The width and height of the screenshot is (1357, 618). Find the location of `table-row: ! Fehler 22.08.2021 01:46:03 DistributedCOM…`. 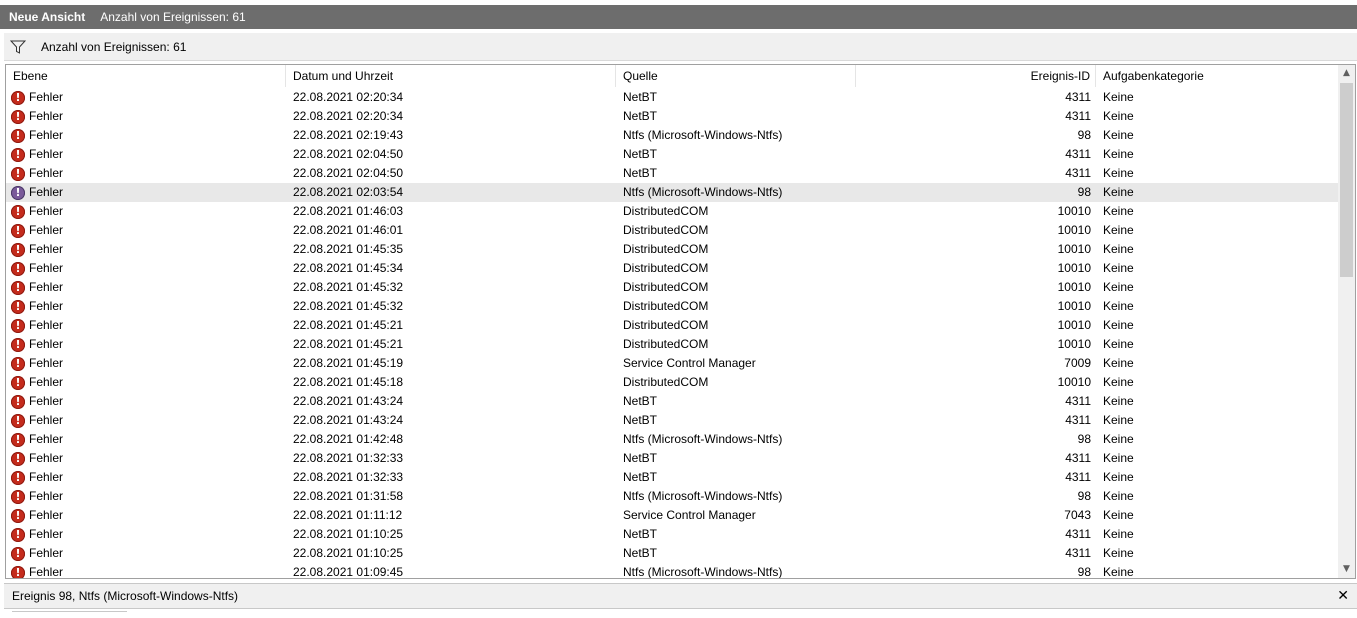

table-row: ! Fehler 22.08.2021 01:46:03 DistributedCOM… is located at coordinates (672, 211).